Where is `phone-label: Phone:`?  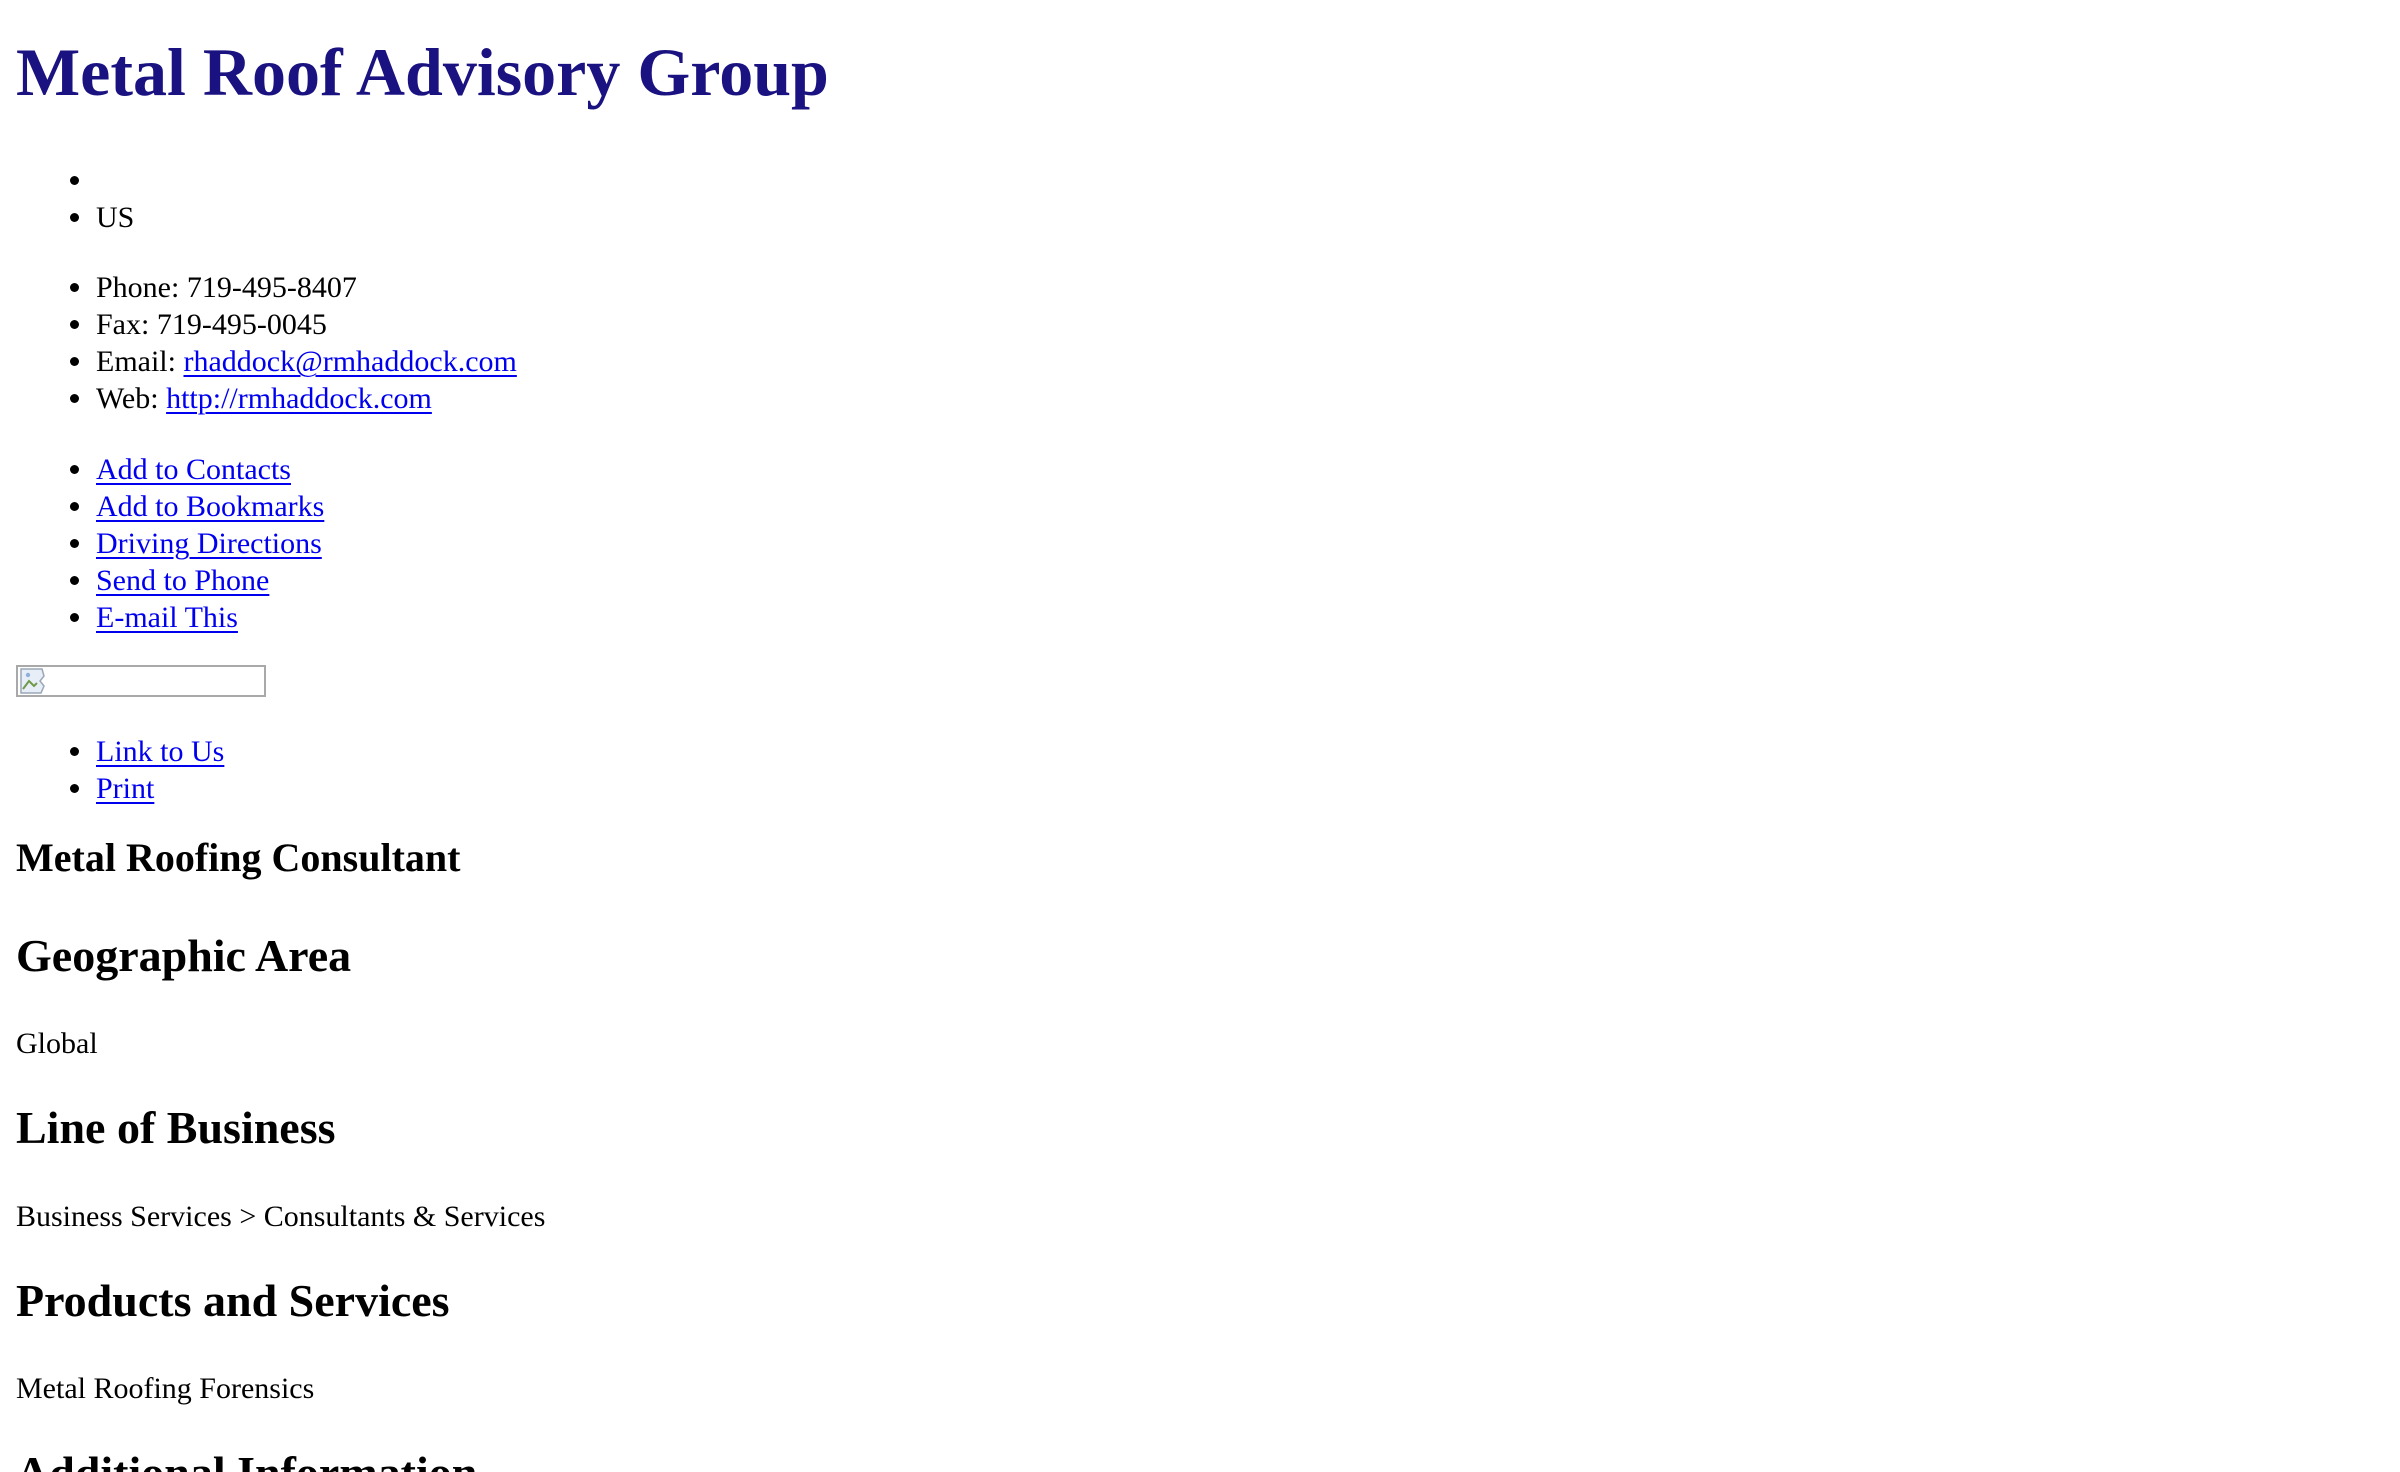 phone-label: Phone: is located at coordinates (138, 287).